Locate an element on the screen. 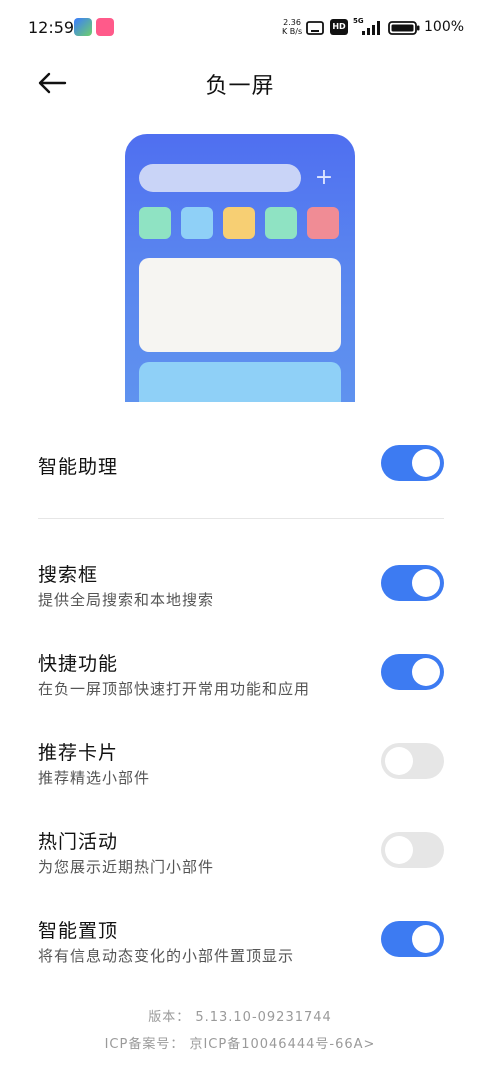 The image size is (480, 1067). signal-icon is located at coordinates (371, 28).